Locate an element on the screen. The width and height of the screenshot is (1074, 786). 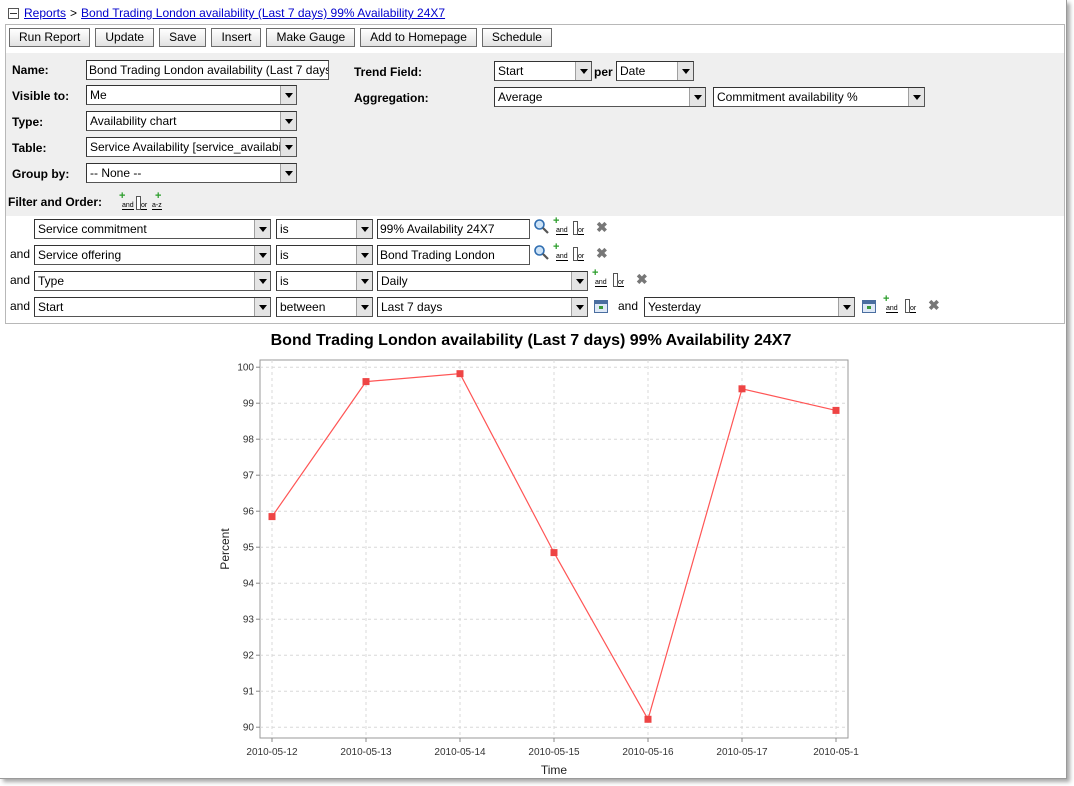
x-tick-label: 2010-05-17 is located at coordinates (742, 752).